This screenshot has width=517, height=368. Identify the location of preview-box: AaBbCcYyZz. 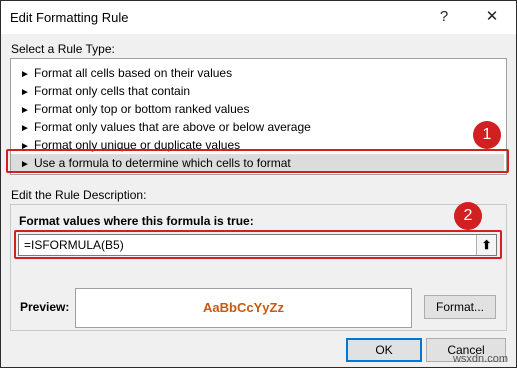
(243, 308).